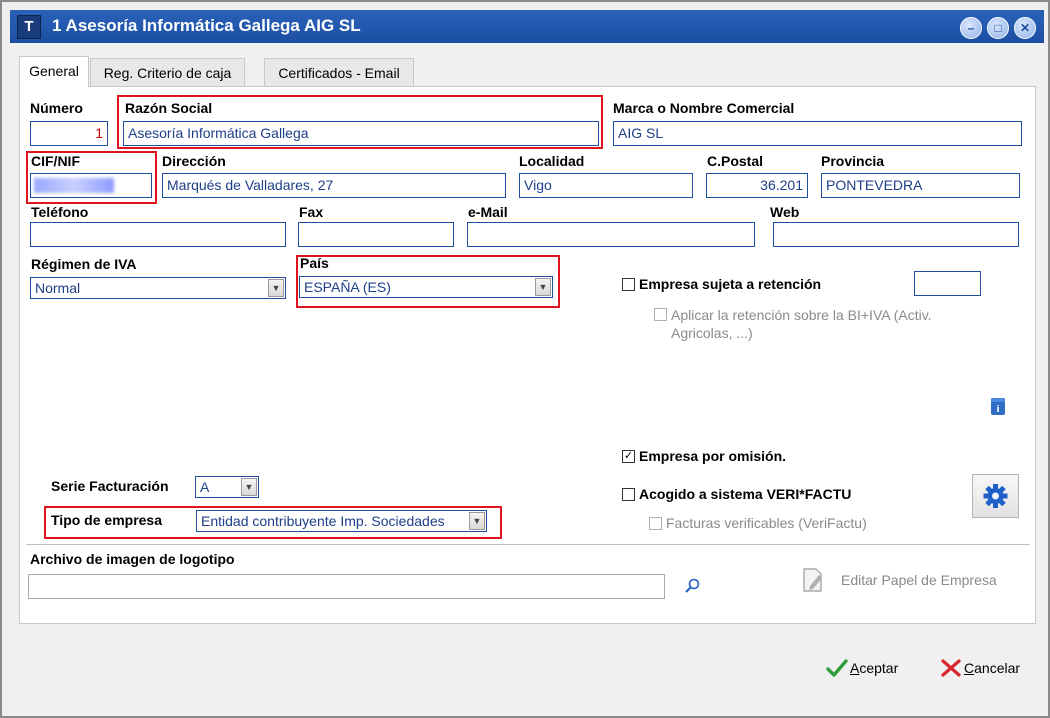 The width and height of the screenshot is (1050, 718). I want to click on telefono-field, so click(158, 234).